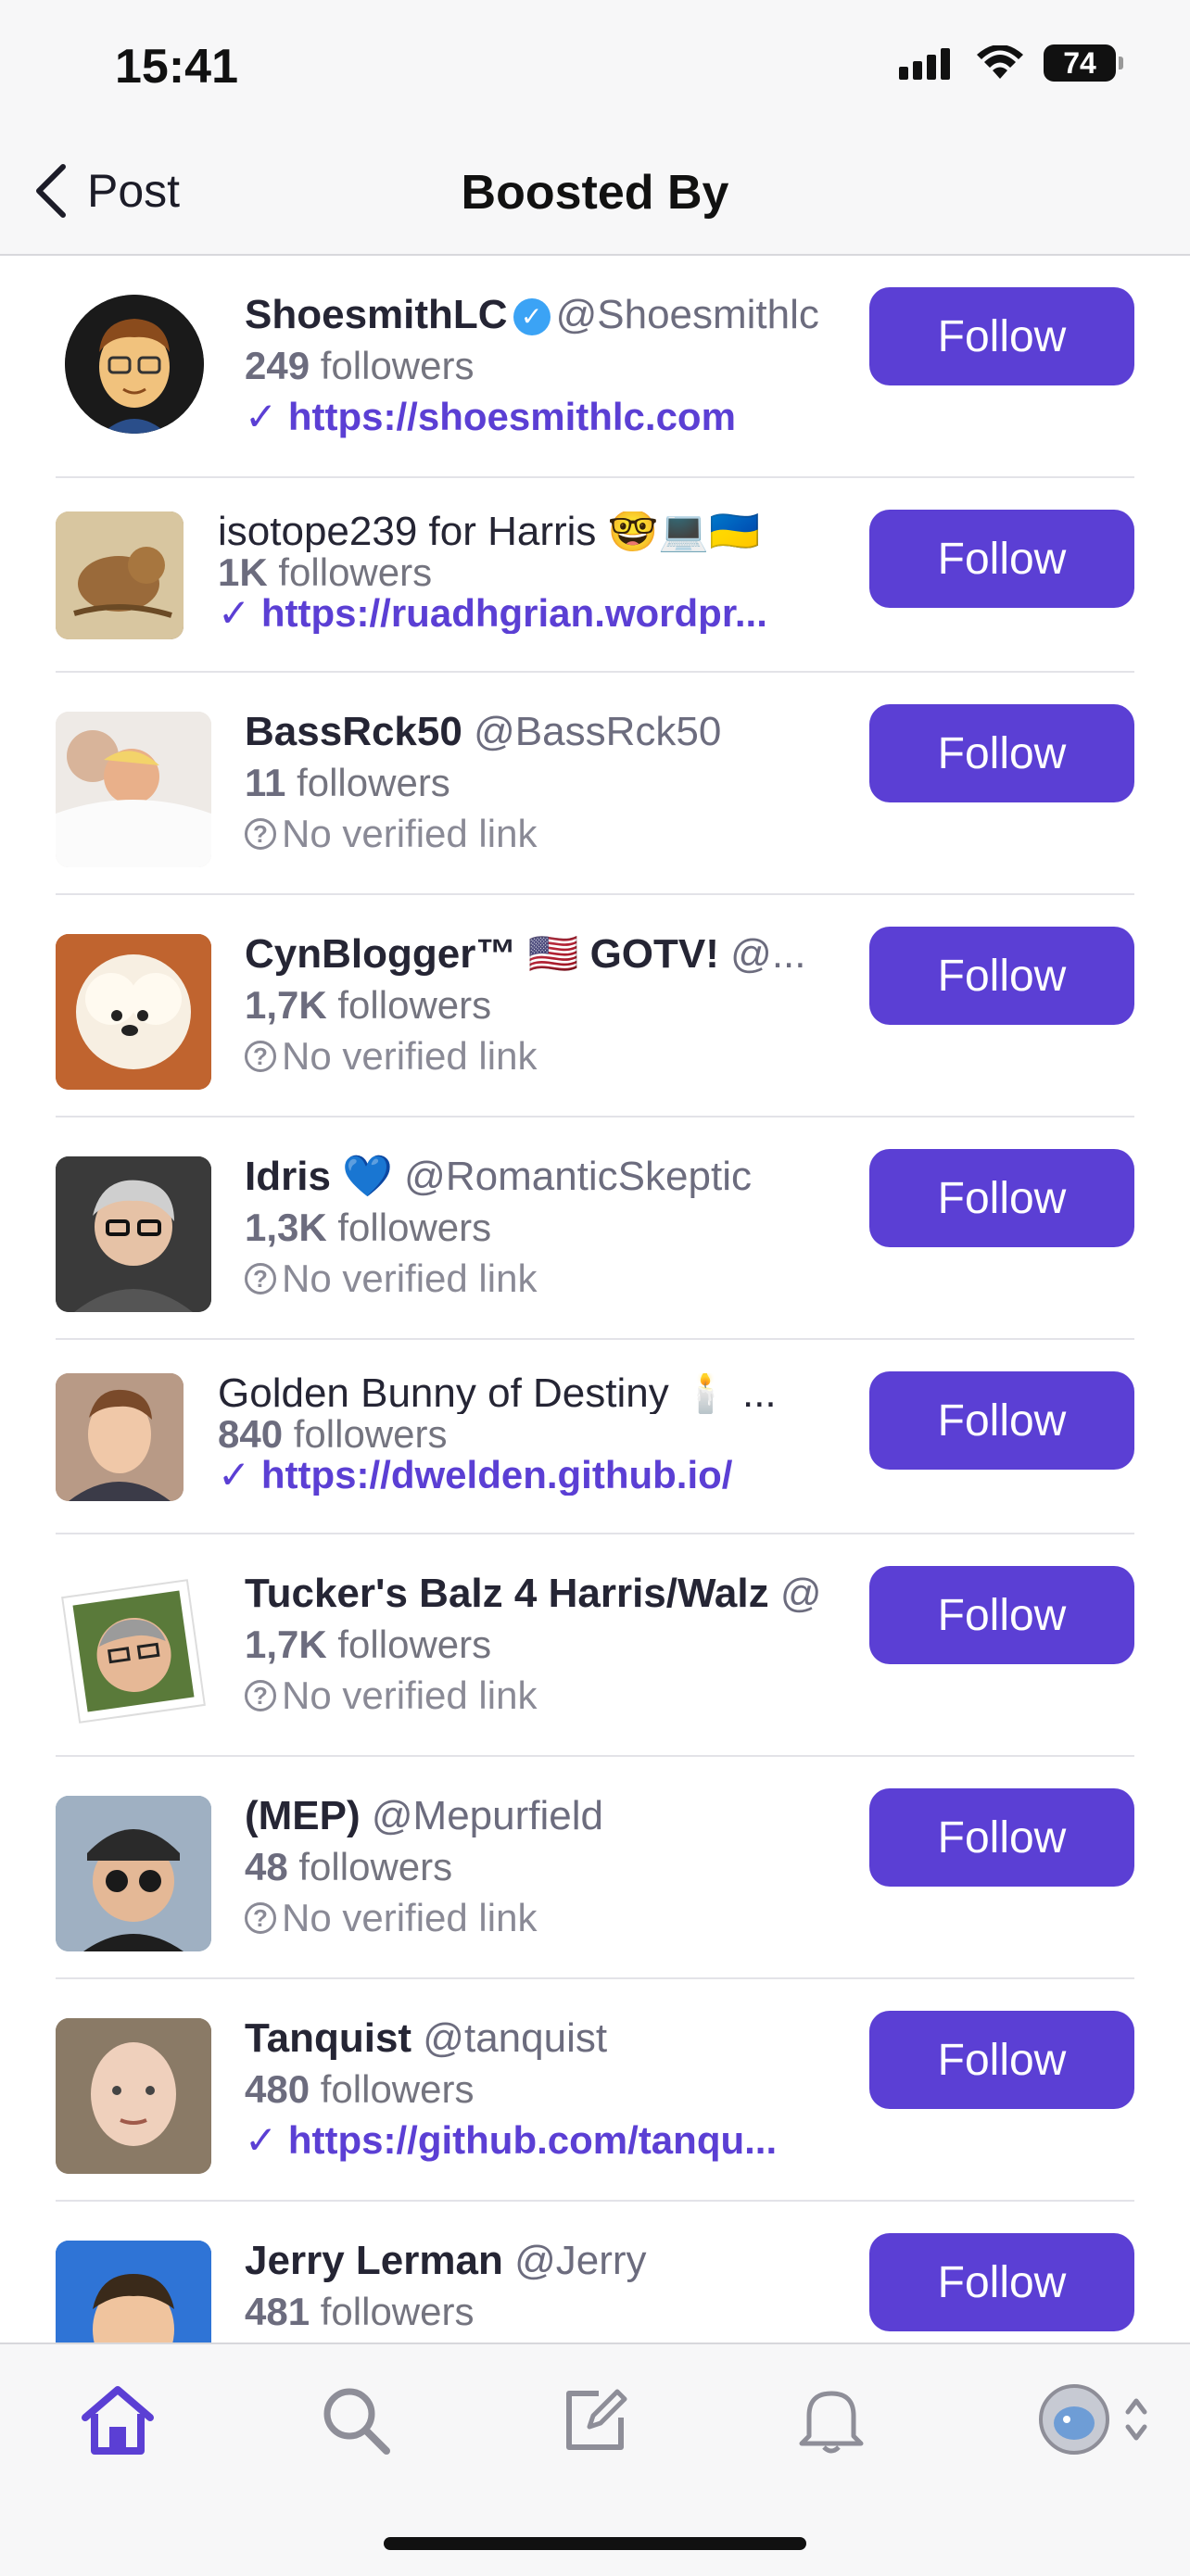 This screenshot has width=1190, height=2576. I want to click on user-handle: @BassRck50, so click(598, 731).